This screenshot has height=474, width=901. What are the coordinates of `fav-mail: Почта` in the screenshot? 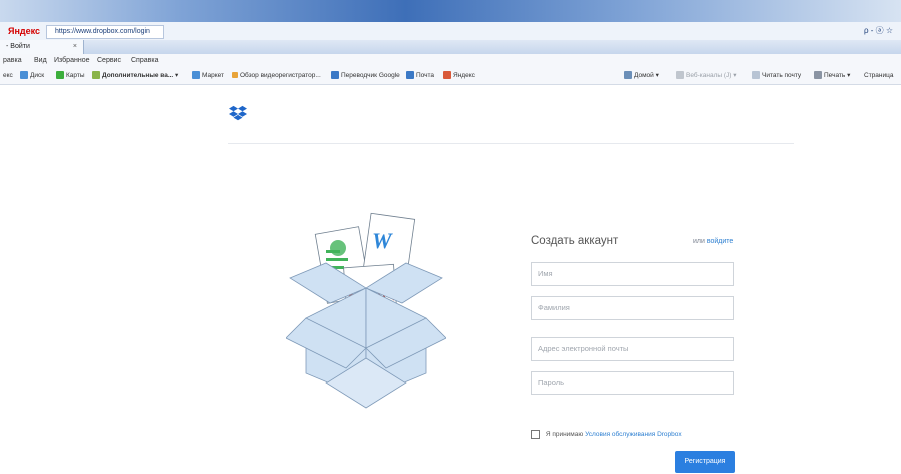 It's located at (420, 76).